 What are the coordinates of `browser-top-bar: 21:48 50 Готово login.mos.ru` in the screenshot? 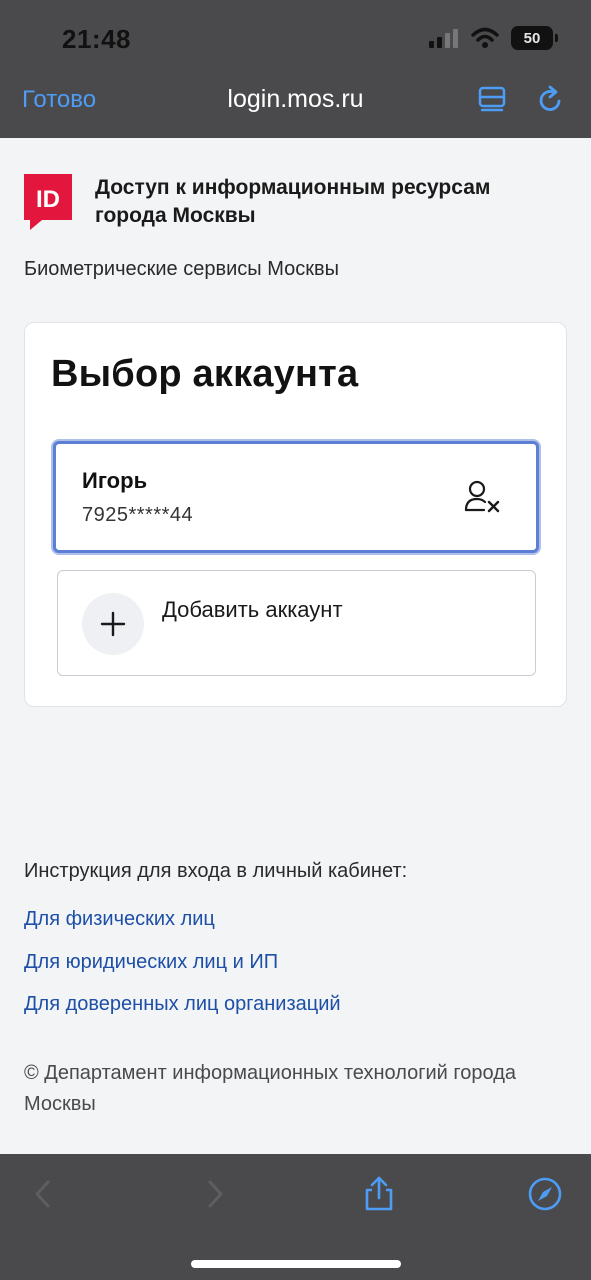 It's located at (295, 69).